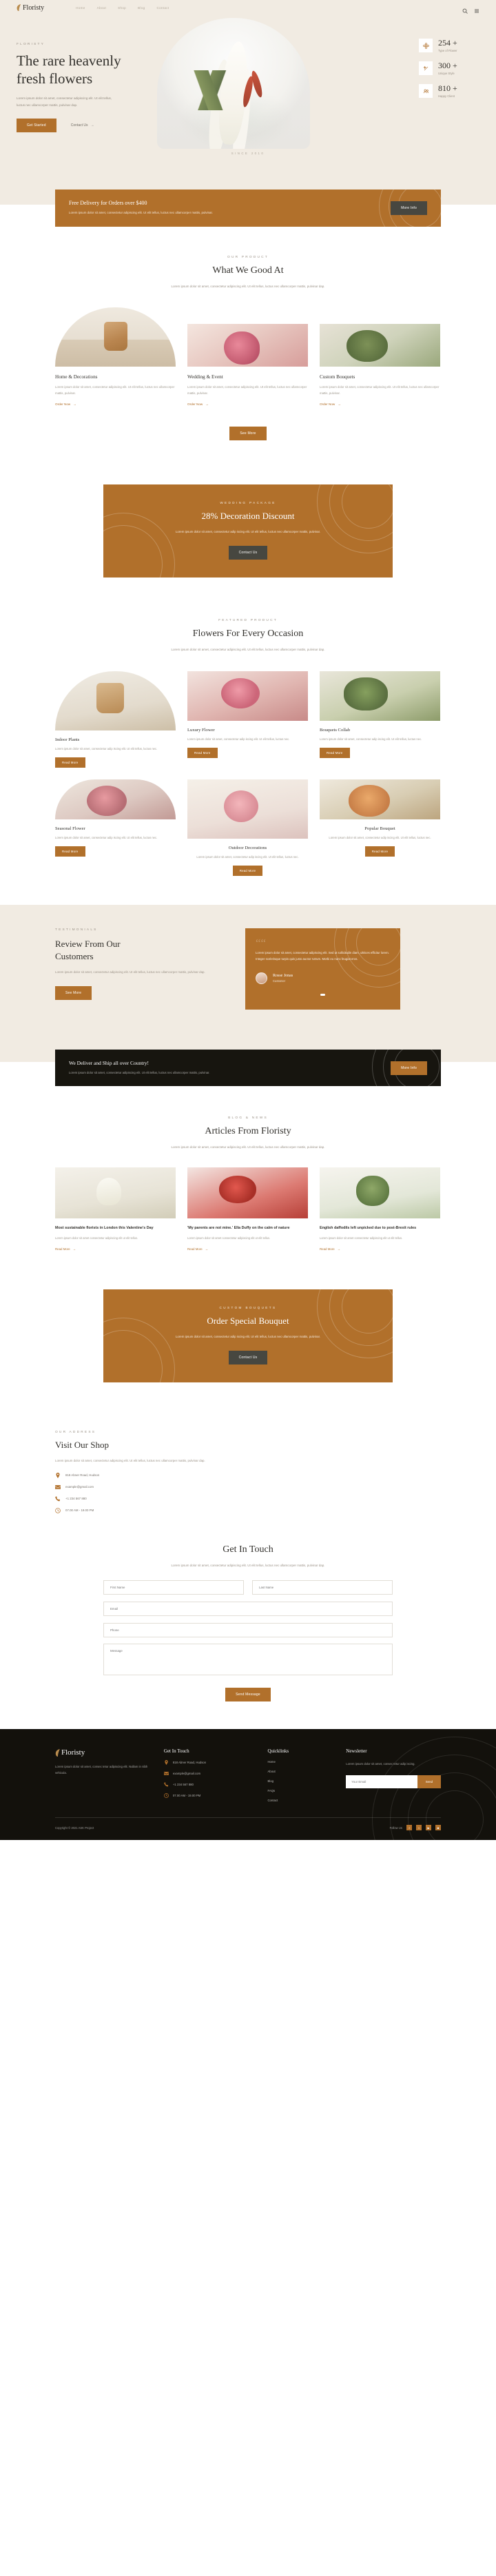 Image resolution: width=496 pixels, height=2576 pixels. I want to click on instagram-icon: ◙, so click(438, 1828).